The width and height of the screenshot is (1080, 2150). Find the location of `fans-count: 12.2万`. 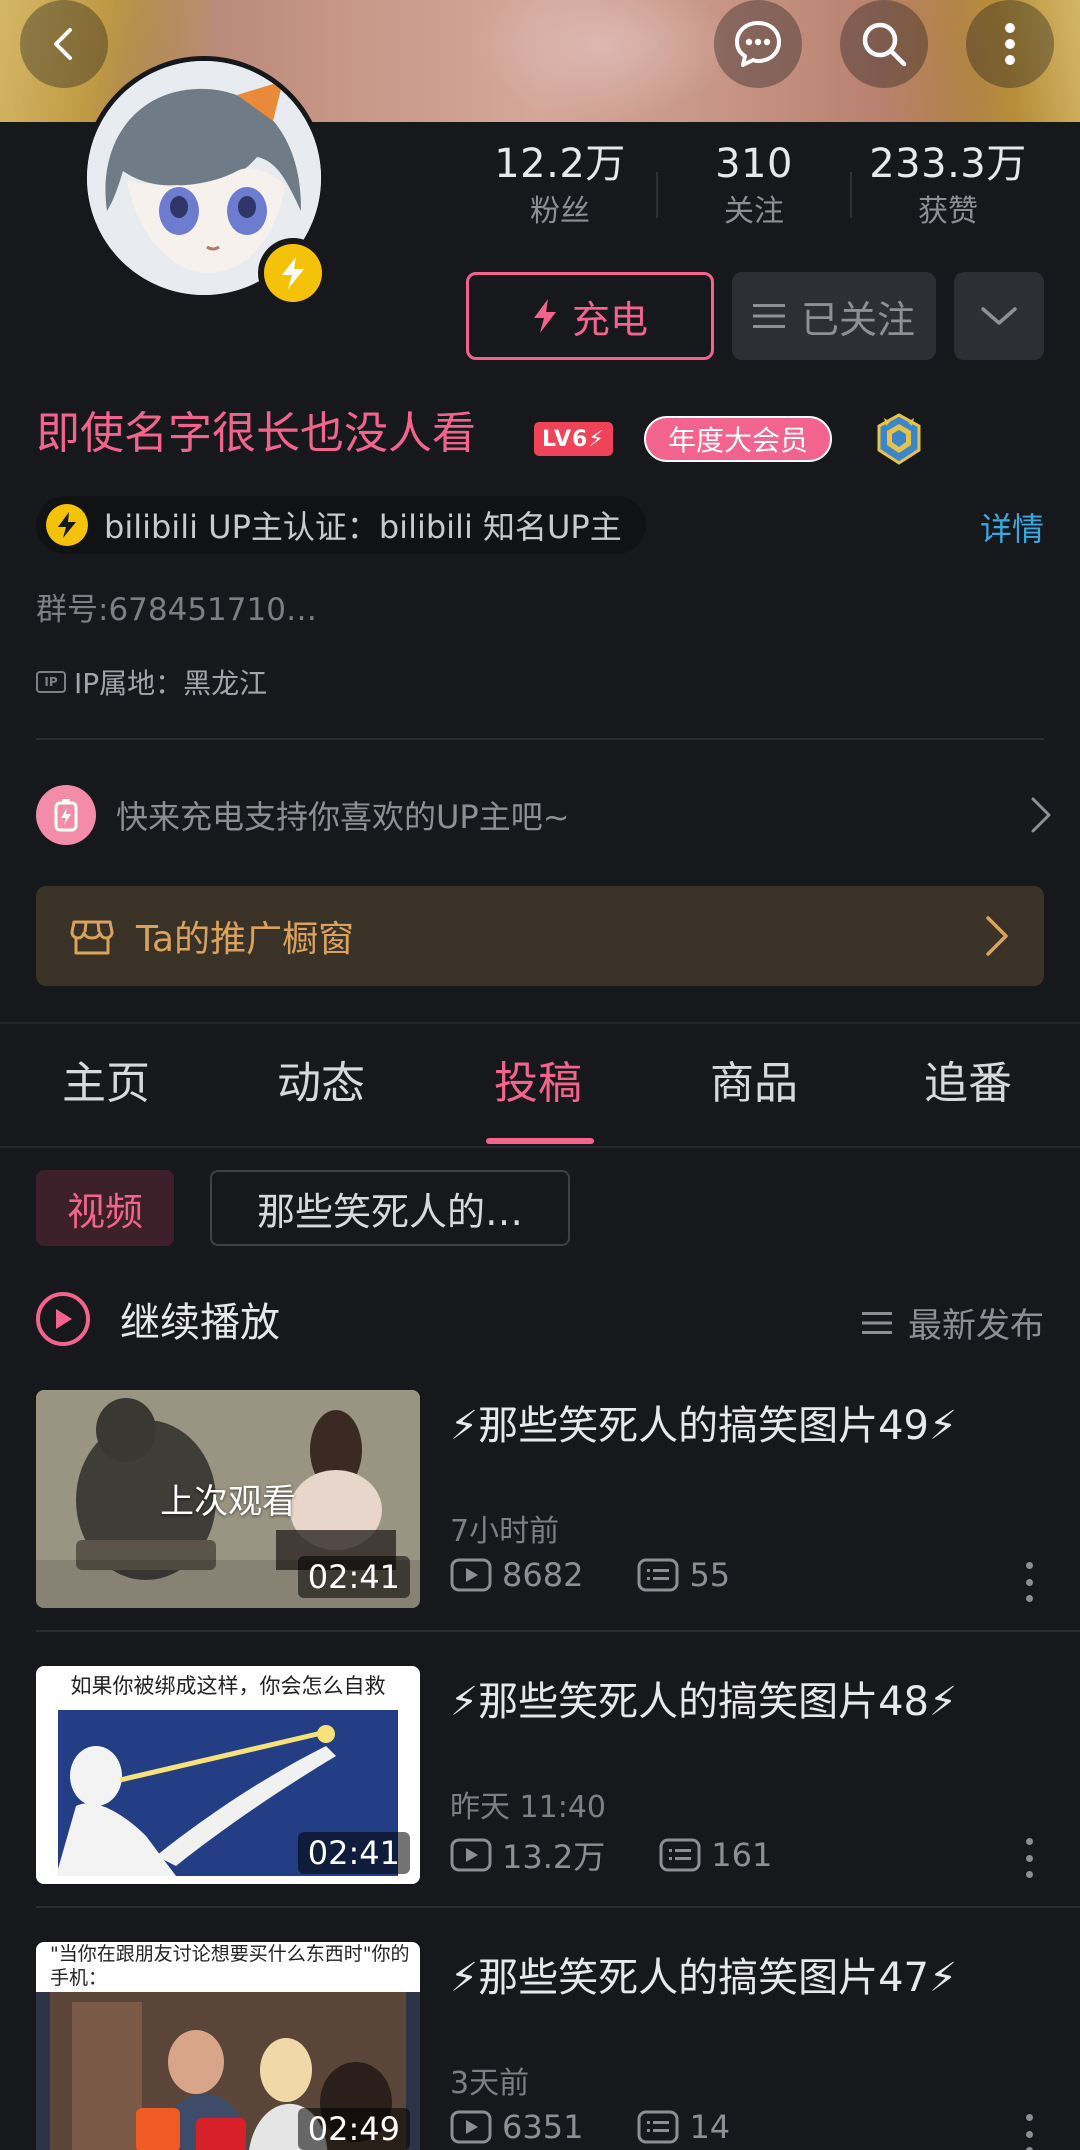

fans-count: 12.2万 is located at coordinates (560, 164).